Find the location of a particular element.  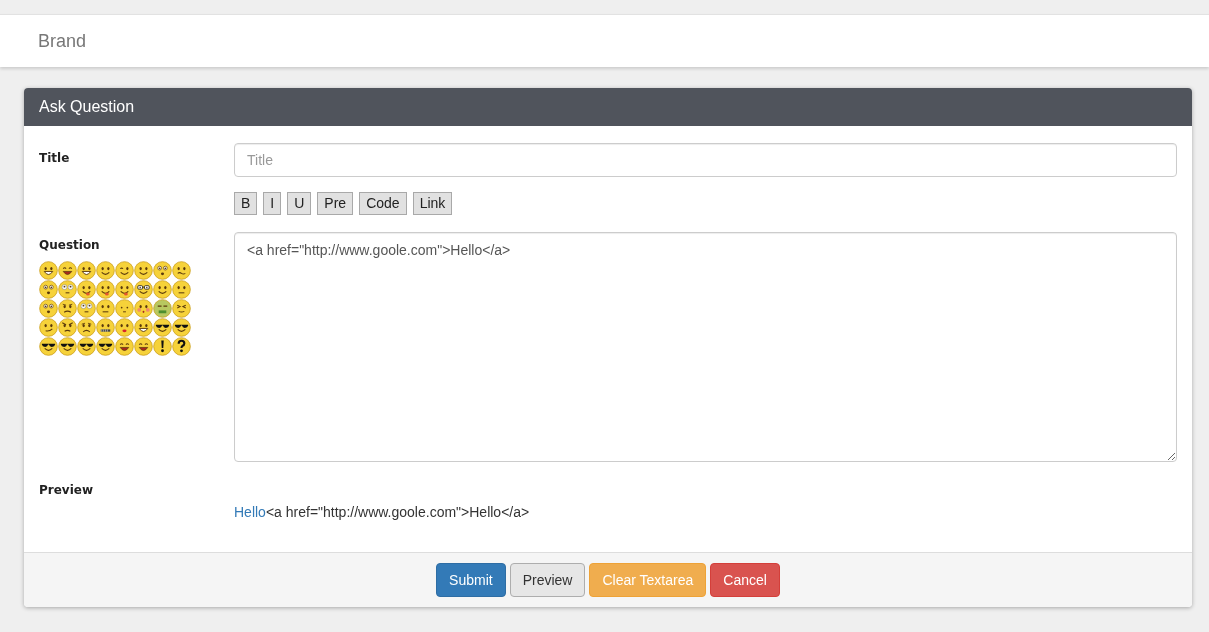

preview-link: Hello is located at coordinates (250, 512).